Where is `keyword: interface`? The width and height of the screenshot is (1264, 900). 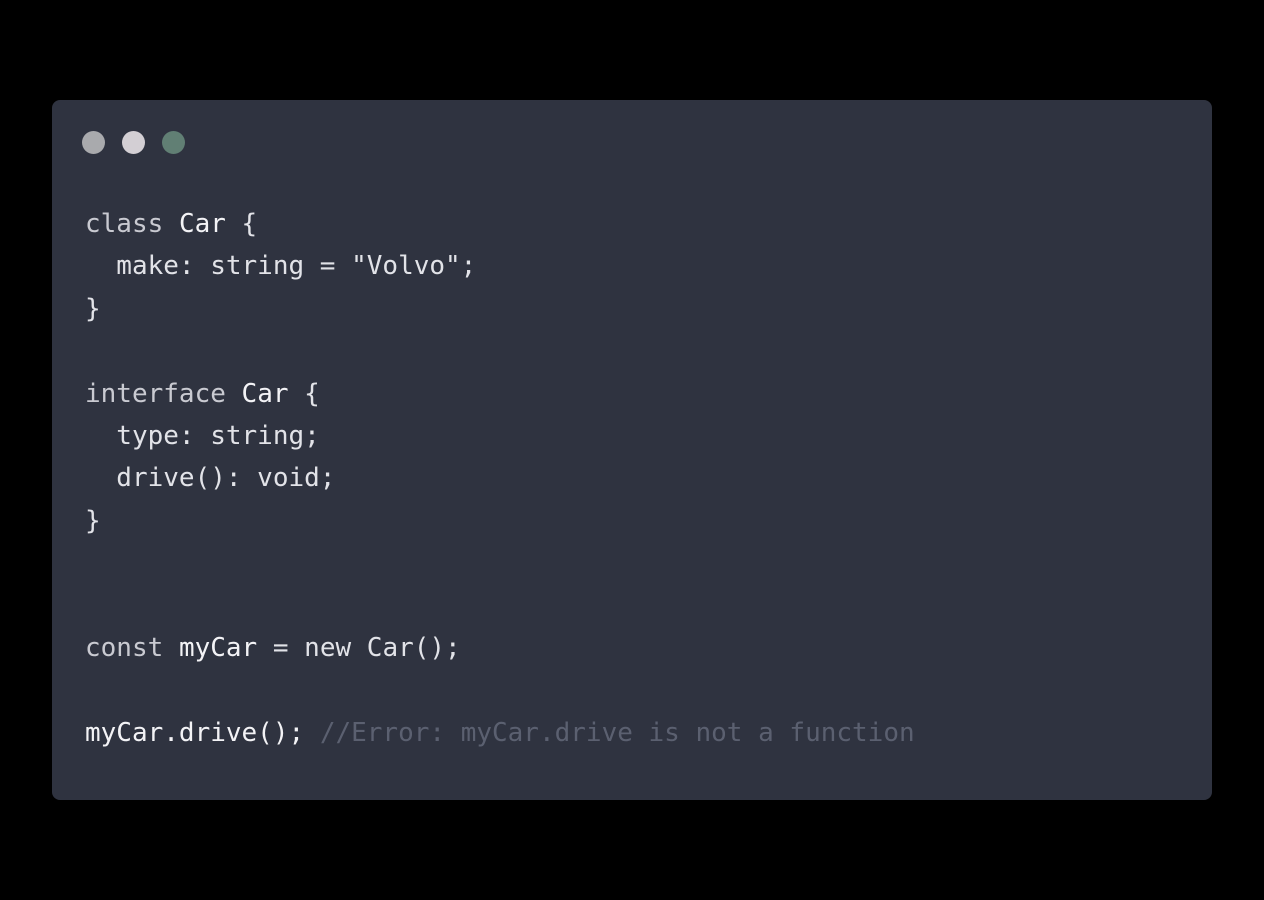 keyword: interface is located at coordinates (155, 393).